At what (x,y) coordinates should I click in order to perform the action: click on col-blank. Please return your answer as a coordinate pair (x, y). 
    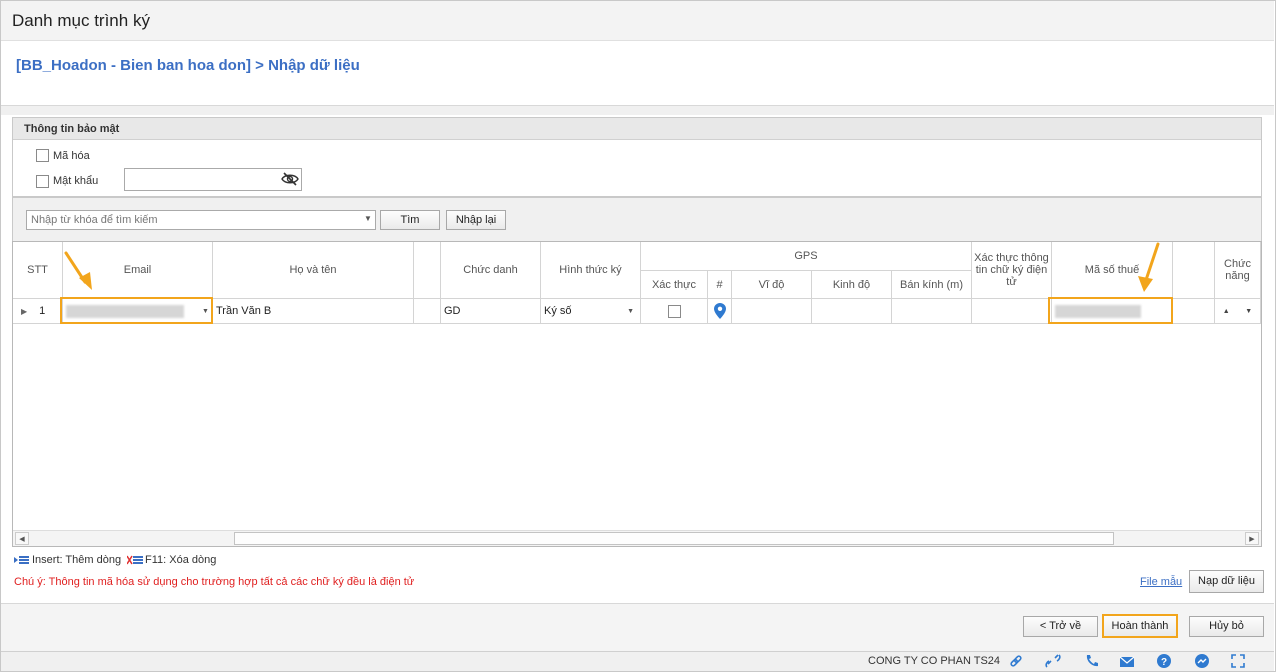
    Looking at the image, I should click on (427, 270).